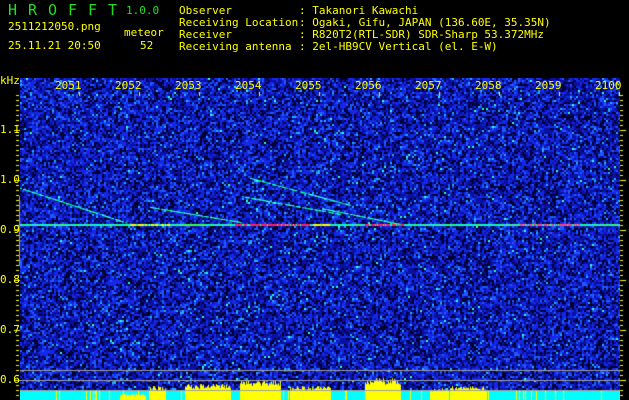 Image resolution: width=629 pixels, height=400 pixels. Describe the element at coordinates (63, 10) in the screenshot. I see `app-brand: HROFFT` at that location.